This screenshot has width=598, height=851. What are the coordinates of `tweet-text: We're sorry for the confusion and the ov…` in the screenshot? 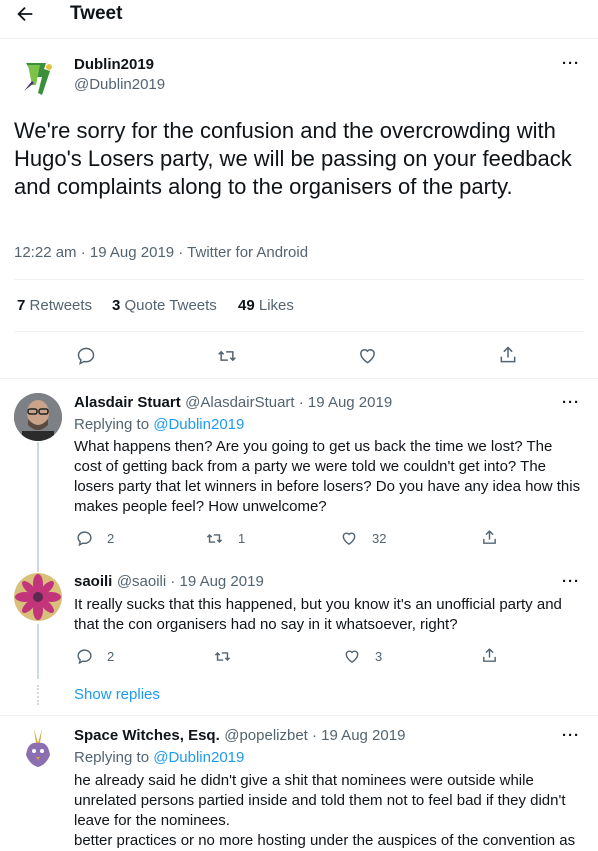 It's located at (293, 158).